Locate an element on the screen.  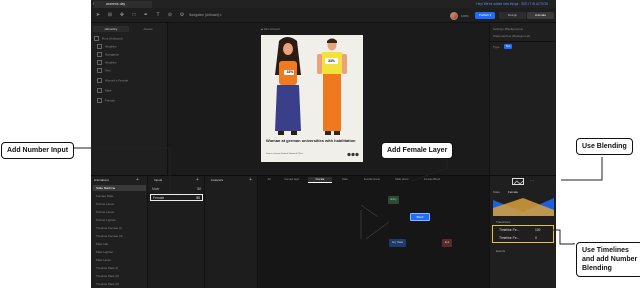
select-tool-icon: ➤ is located at coordinates (98, 15).